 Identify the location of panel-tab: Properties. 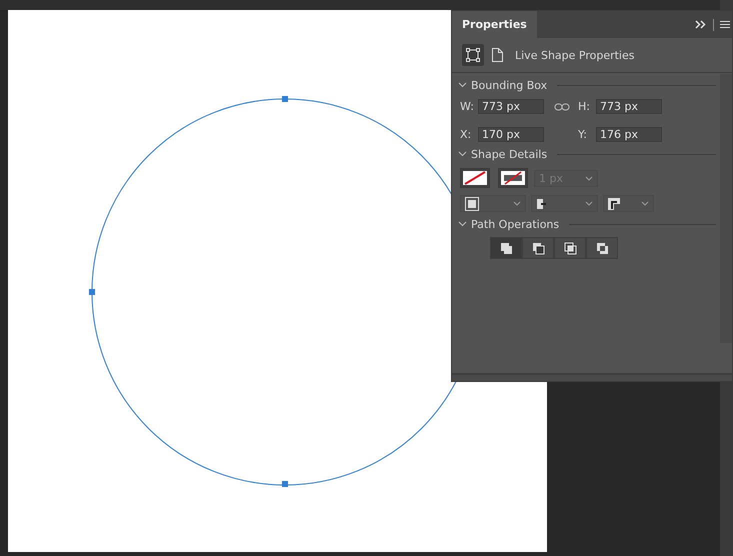
(494, 24).